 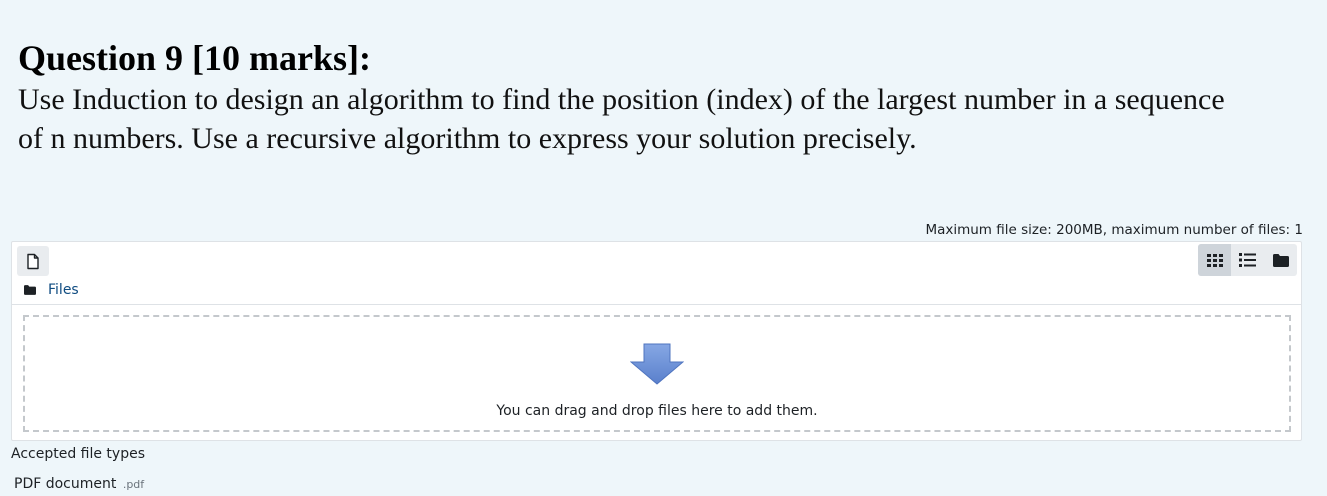 I want to click on add-file-button, so click(x=33, y=261).